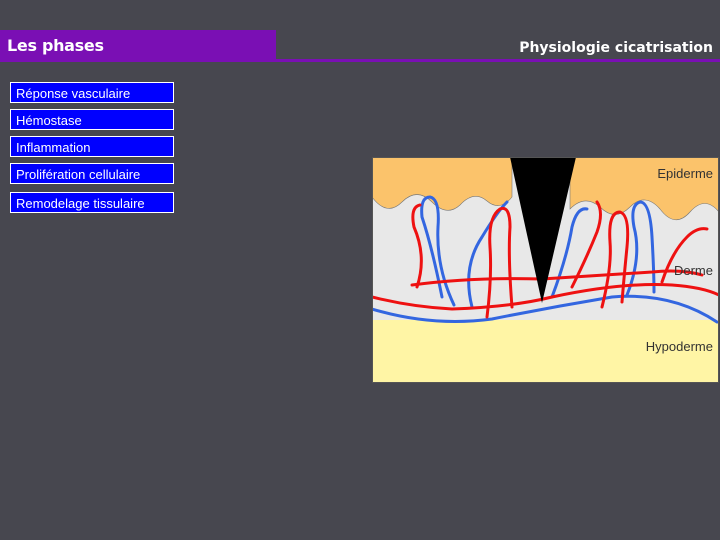 Image resolution: width=720 pixels, height=540 pixels. What do you see at coordinates (92, 146) in the screenshot?
I see `phase-inflammation: Inflammation` at bounding box center [92, 146].